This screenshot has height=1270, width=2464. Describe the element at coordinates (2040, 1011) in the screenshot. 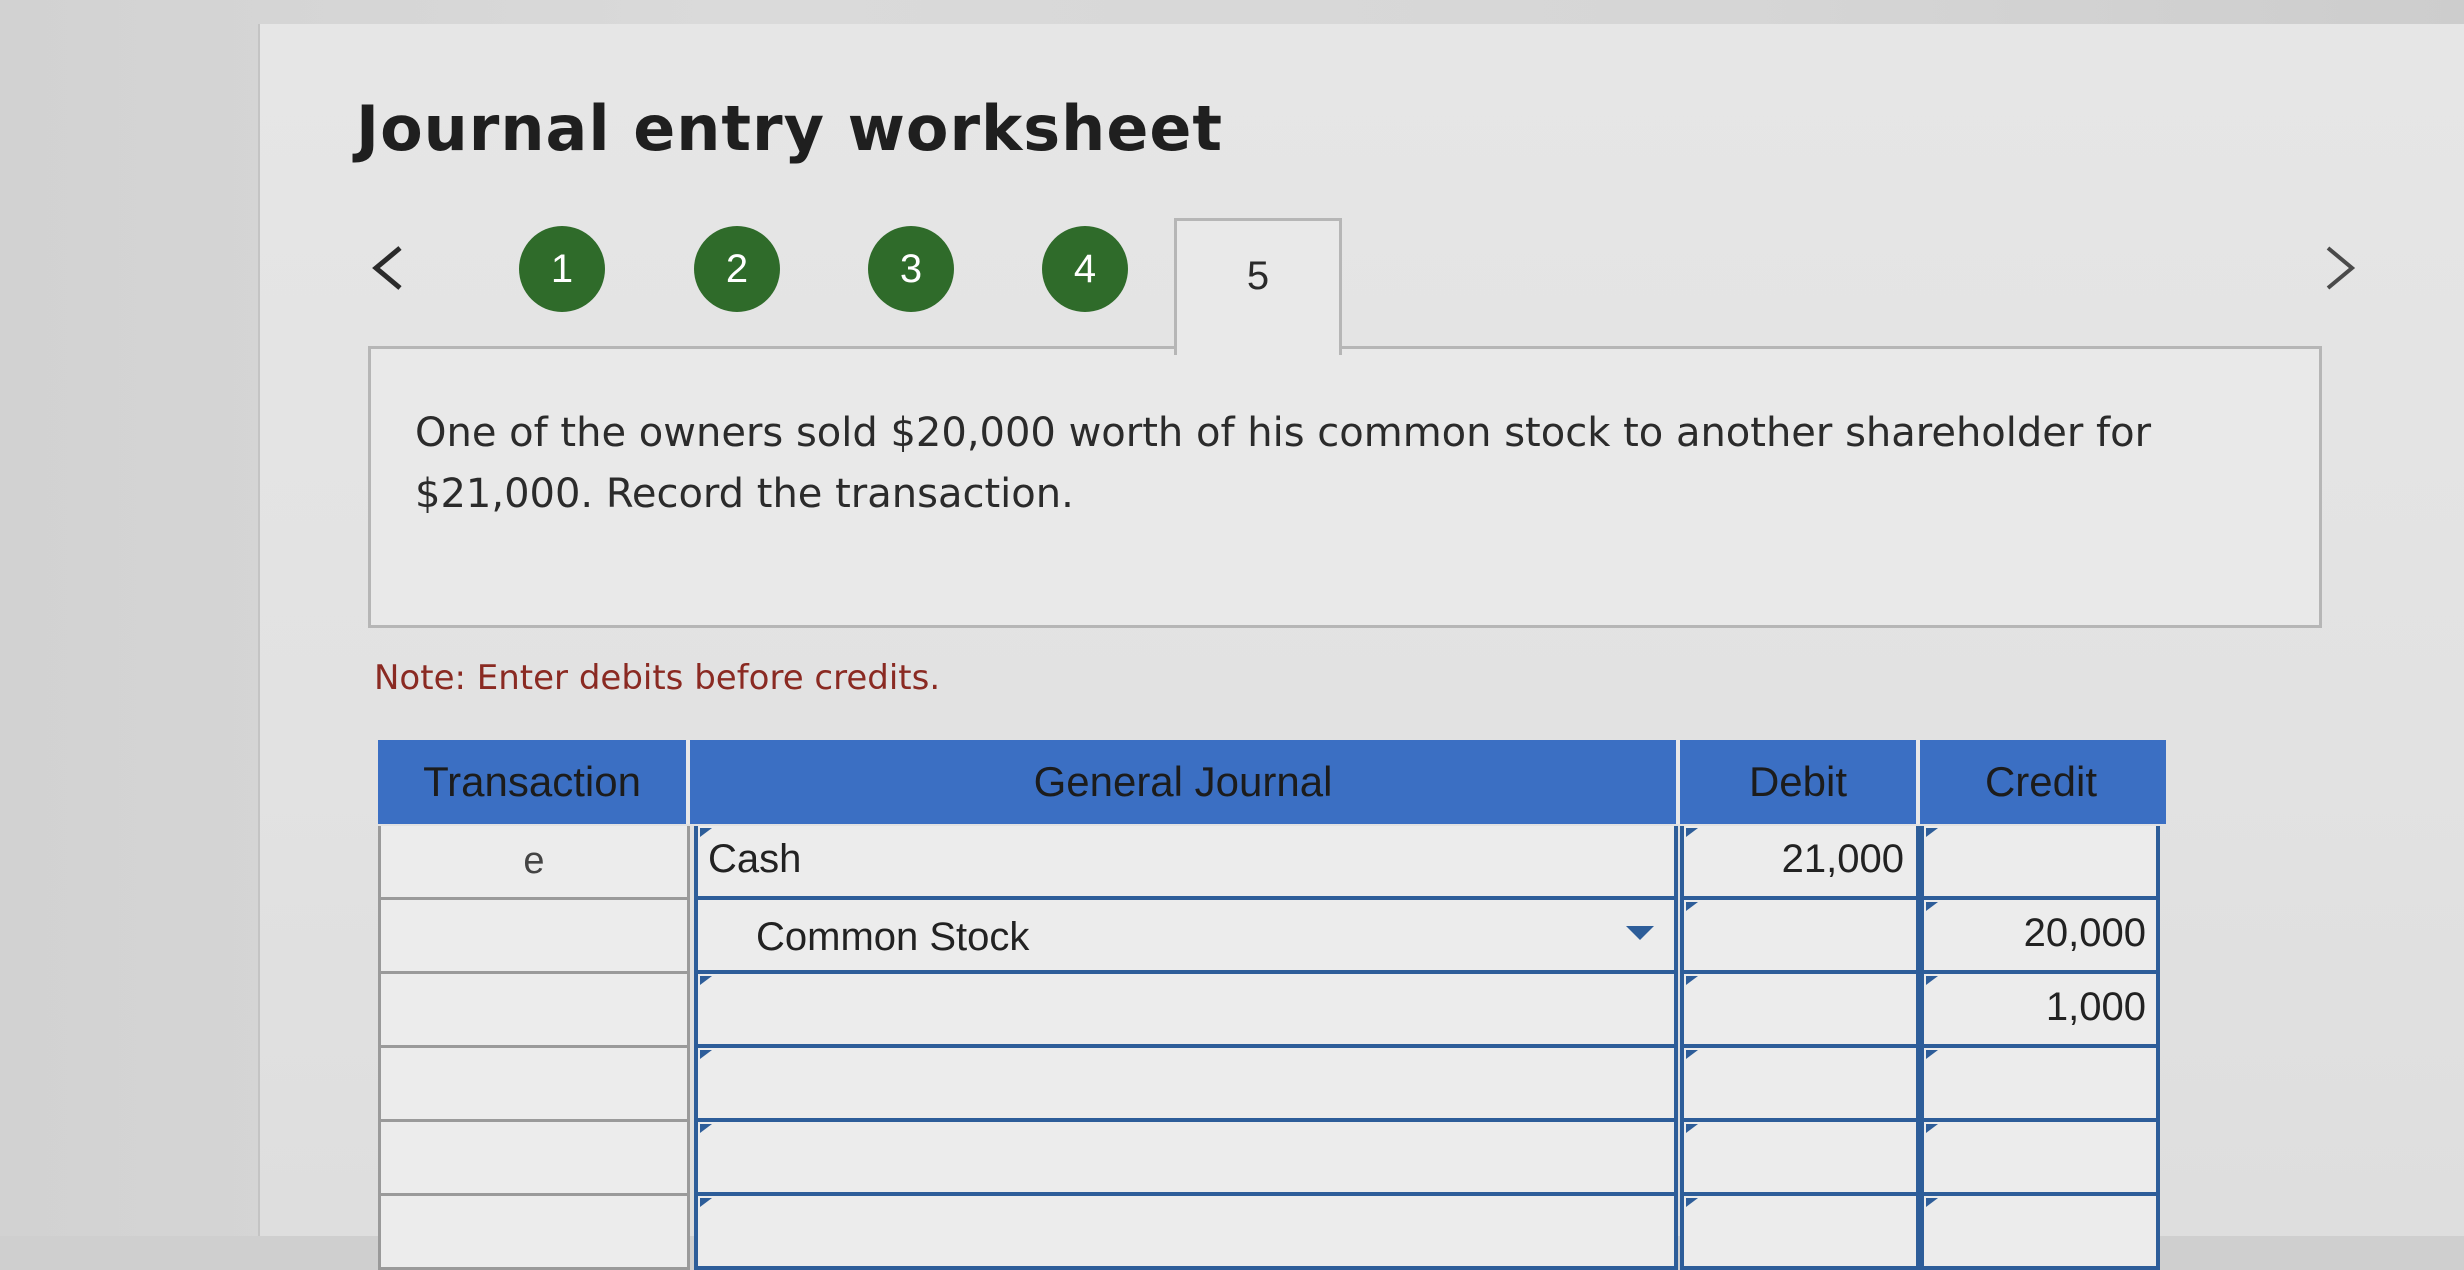

I see `credit-field: 1,000` at that location.